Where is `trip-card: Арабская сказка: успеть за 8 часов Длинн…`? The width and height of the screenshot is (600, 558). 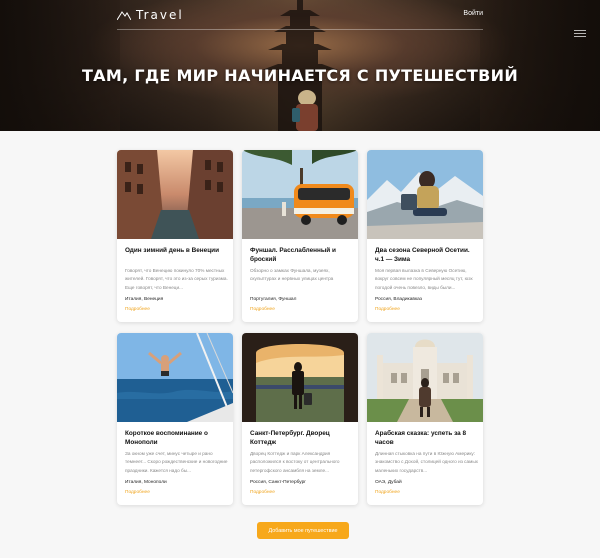
trip-card: Арабская сказка: успеть за 8 часов Длинн… is located at coordinates (425, 419).